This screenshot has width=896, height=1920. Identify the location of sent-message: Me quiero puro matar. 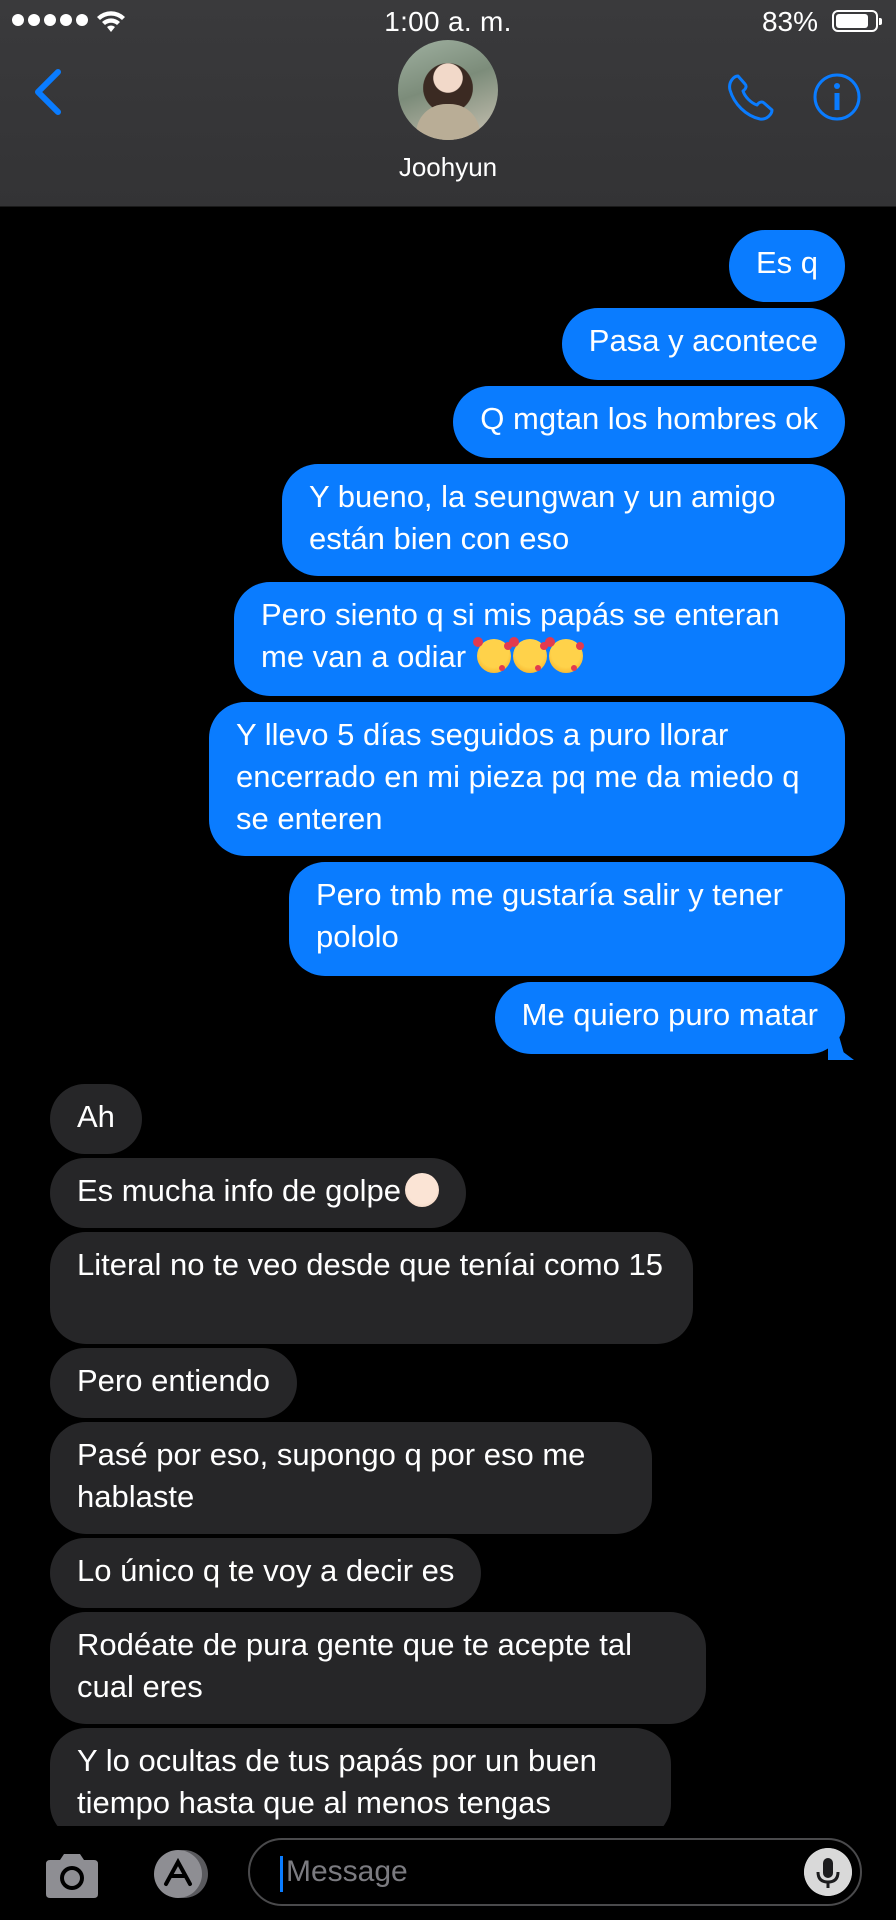
(669, 1018).